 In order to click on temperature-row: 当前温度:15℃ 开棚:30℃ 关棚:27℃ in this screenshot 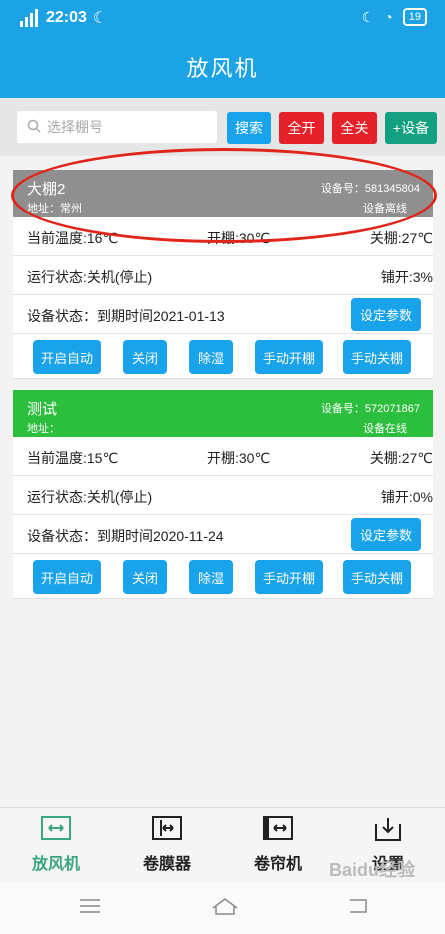, I will do `click(223, 456)`.